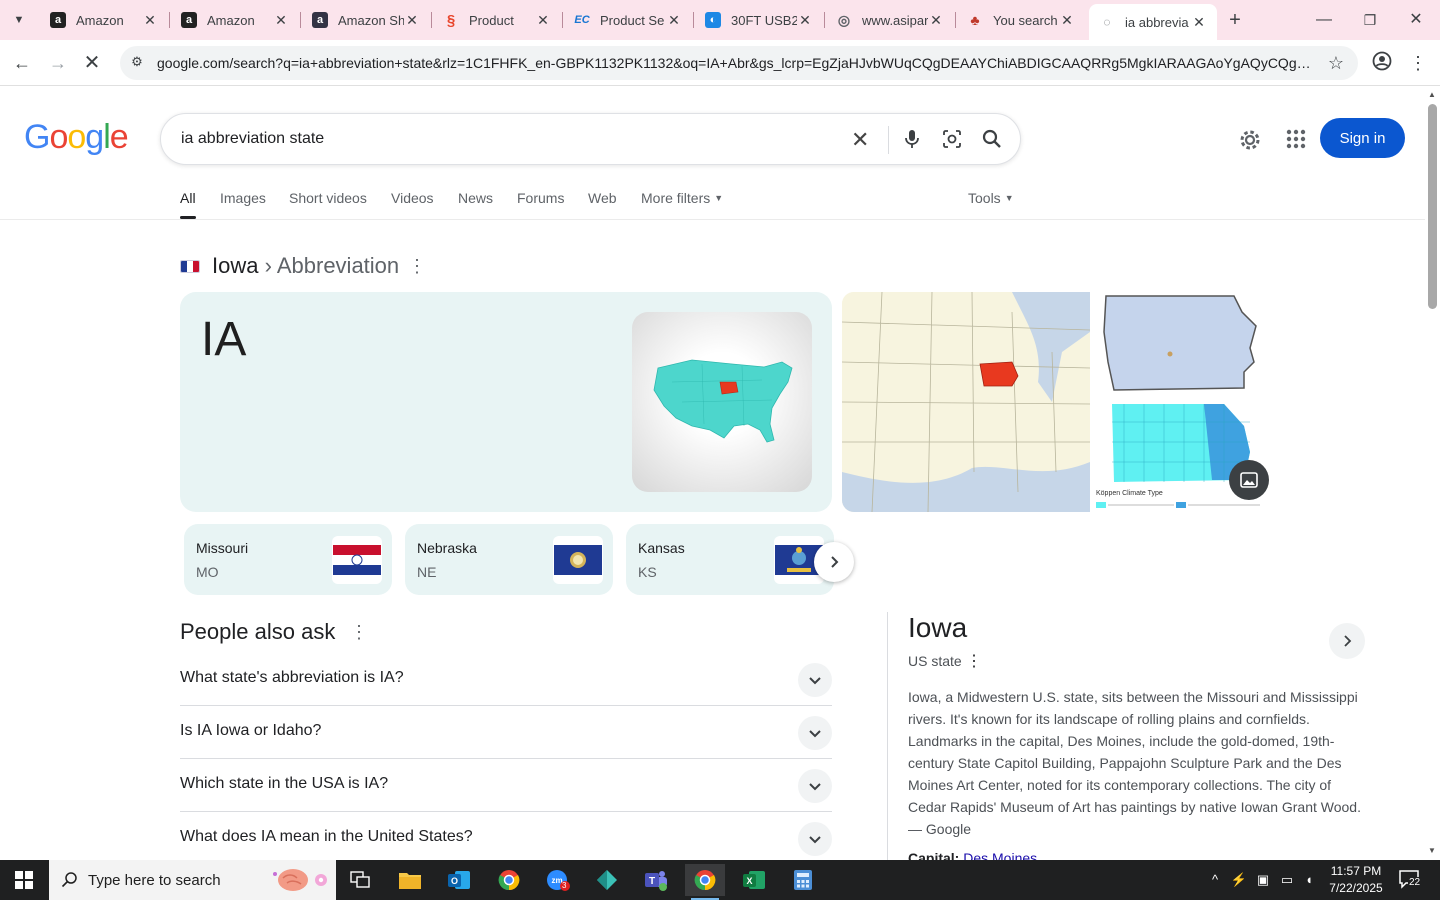 The height and width of the screenshot is (900, 1440). What do you see at coordinates (1249, 480) in the screenshot?
I see `more-images-icon` at bounding box center [1249, 480].